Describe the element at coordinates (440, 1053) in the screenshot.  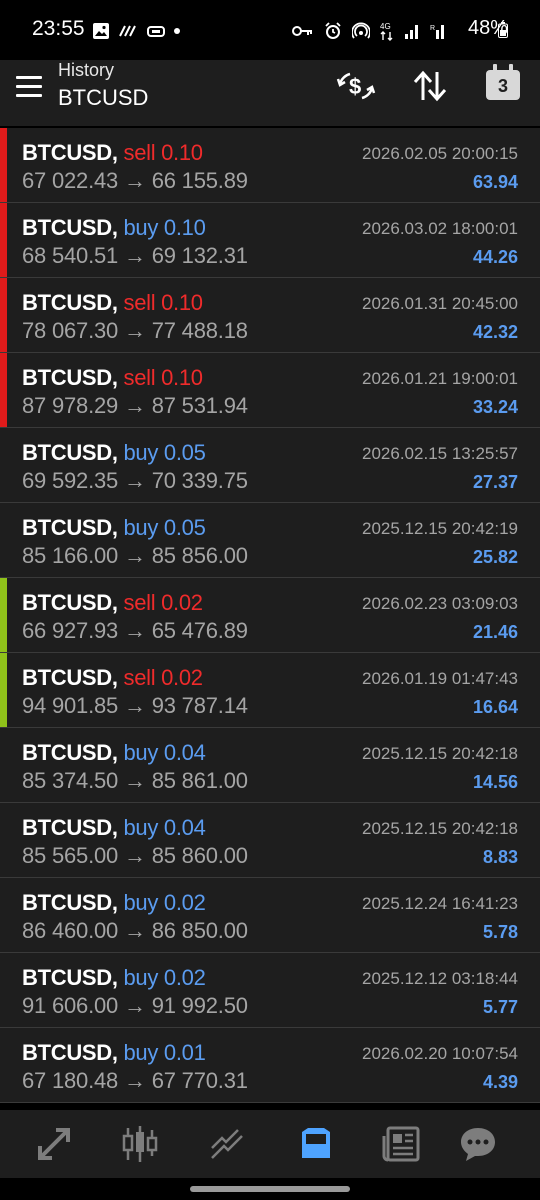
I see `trade-time: 2026.02.20 10:07:54` at that location.